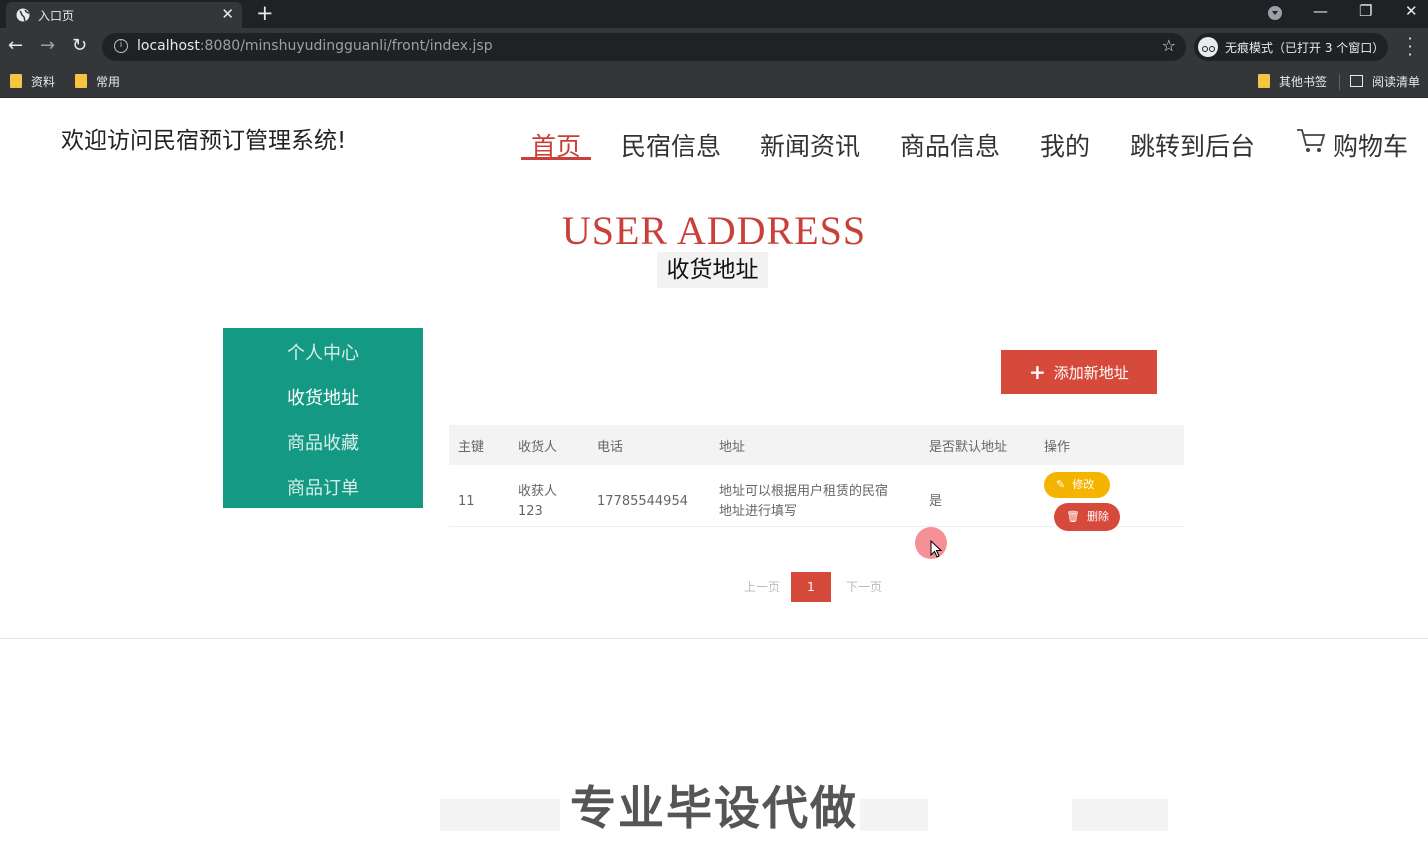 This screenshot has width=1428, height=850. I want to click on add-address-label: 添加新地址, so click(1091, 373).